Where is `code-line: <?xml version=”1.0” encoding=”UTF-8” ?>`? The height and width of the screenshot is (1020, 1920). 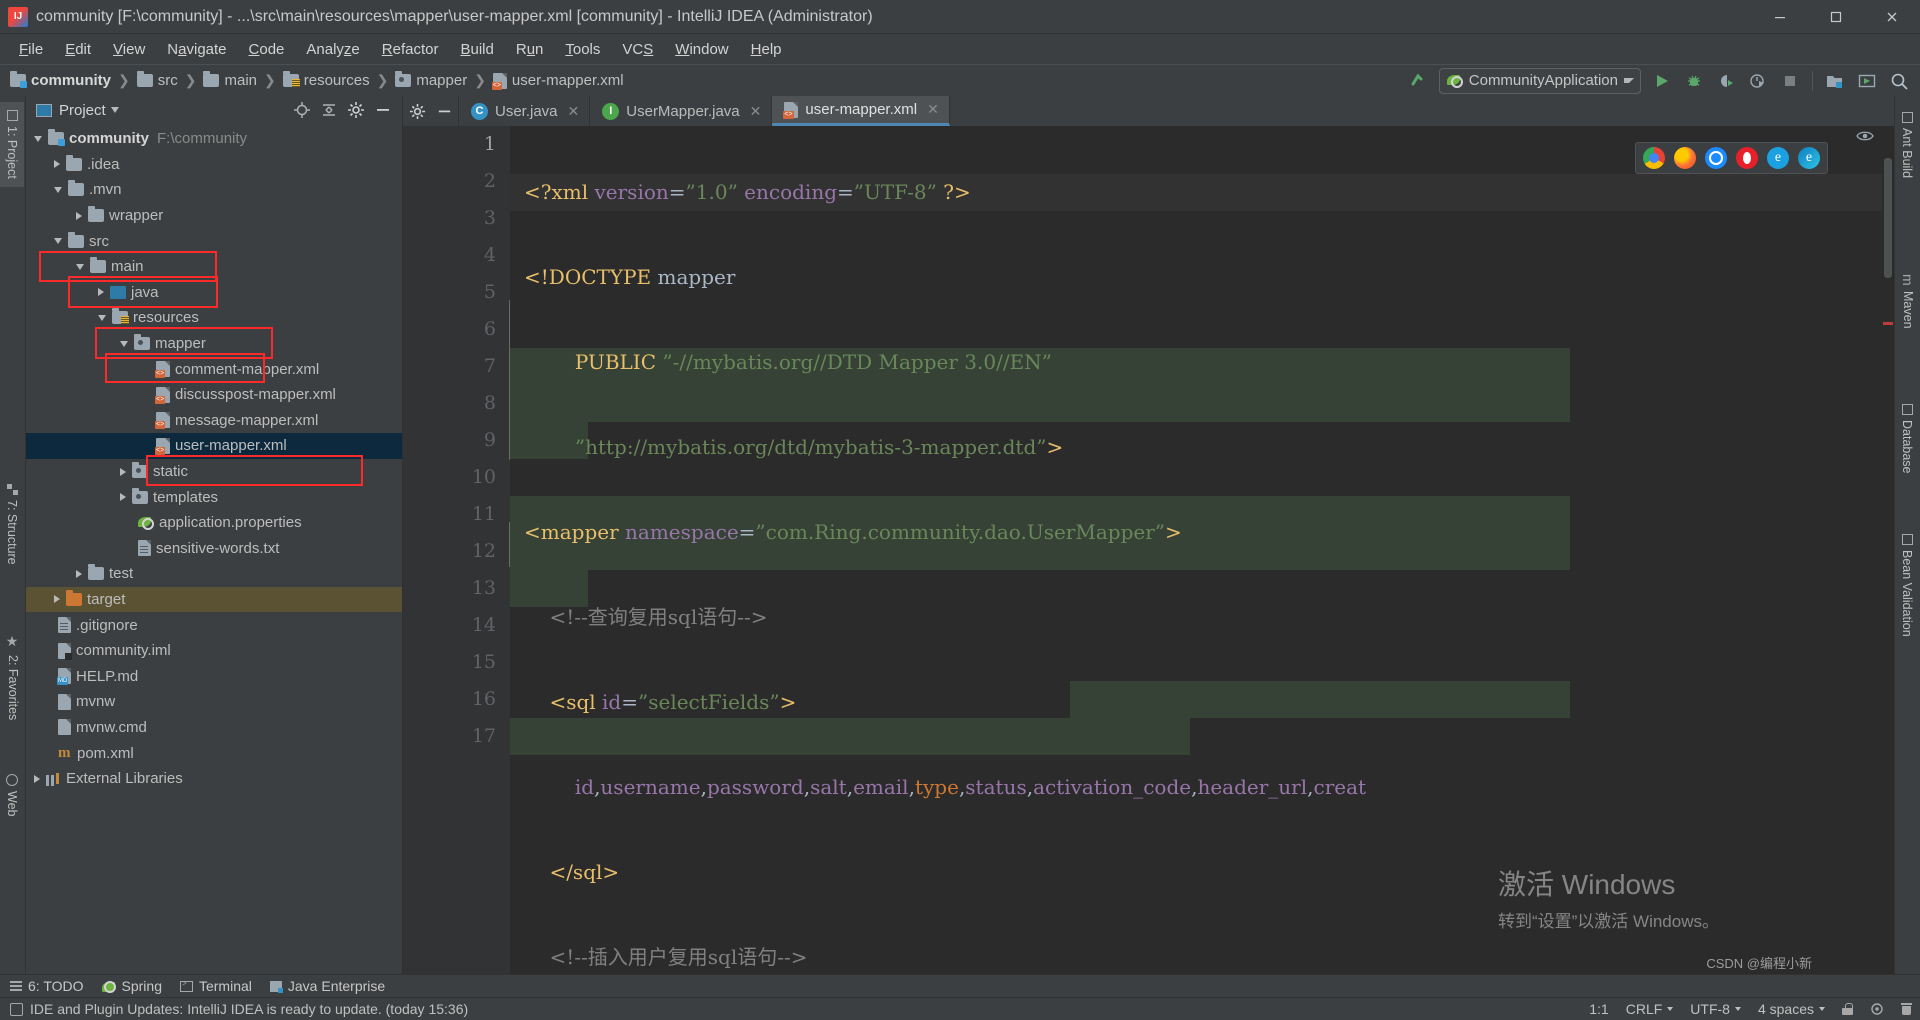
code-line: <?xml version=”1.0” encoding=”UTF-8” ?> is located at coordinates (1202, 192).